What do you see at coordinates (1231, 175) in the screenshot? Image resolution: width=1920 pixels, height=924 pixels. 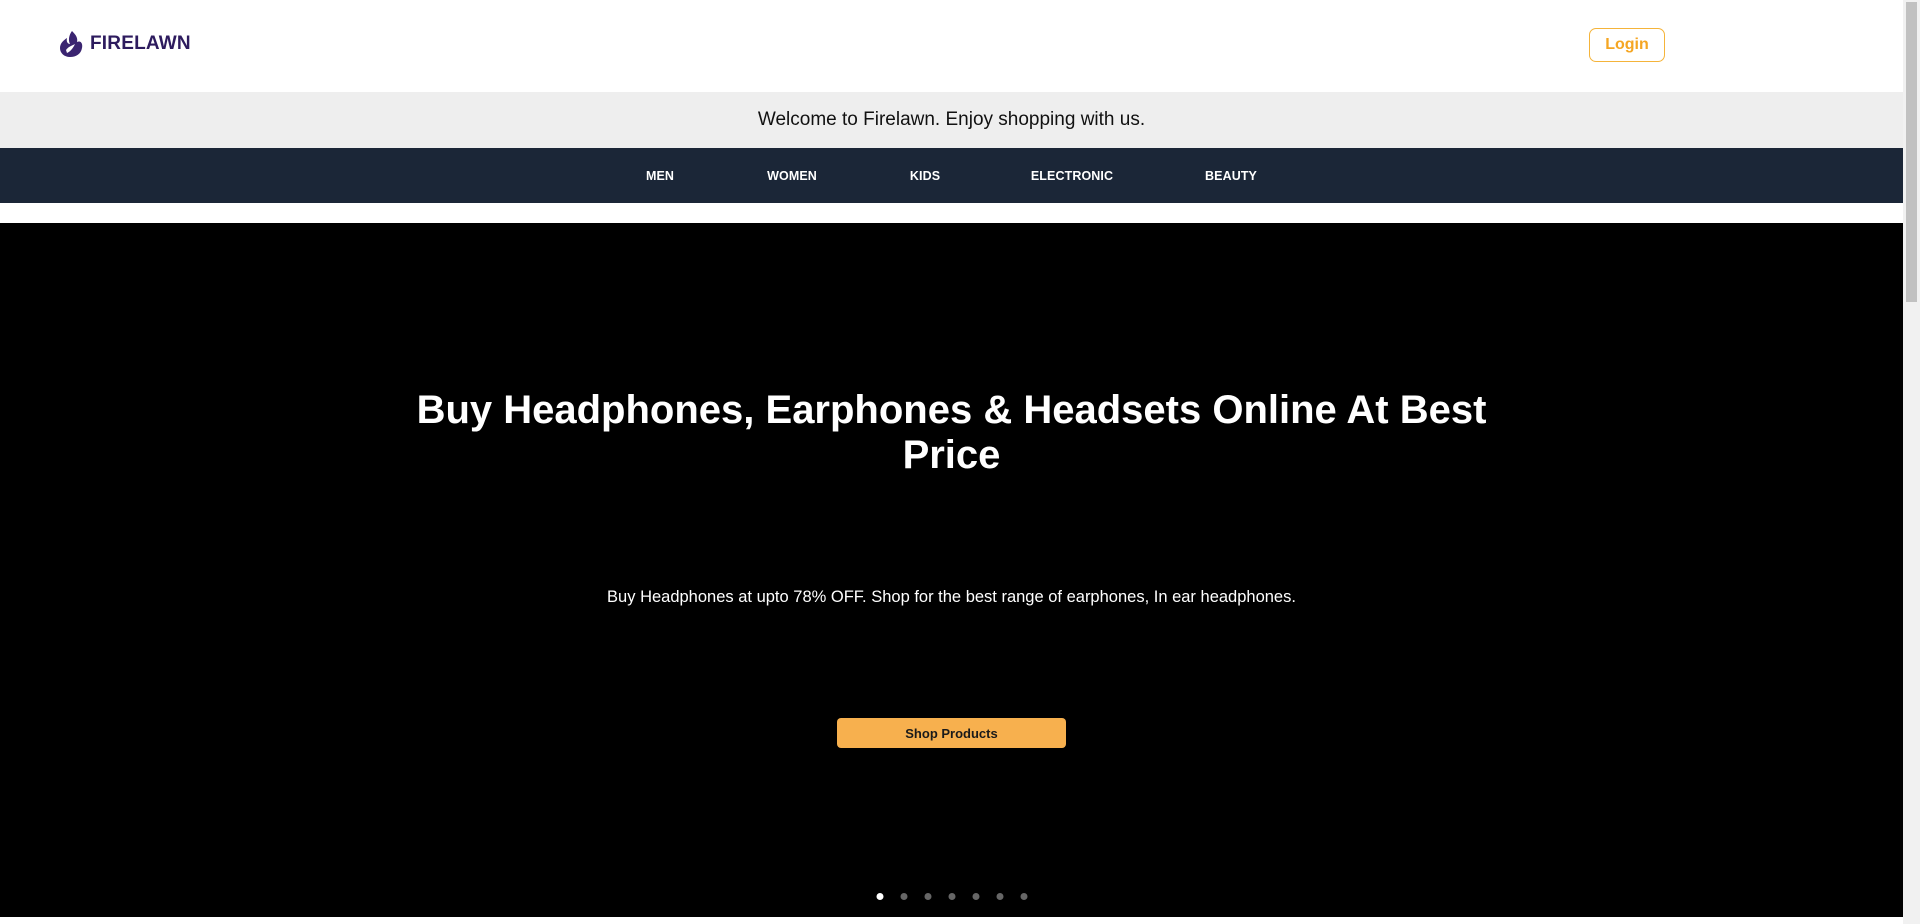 I see `nav-item-beauty: BEAUTY` at bounding box center [1231, 175].